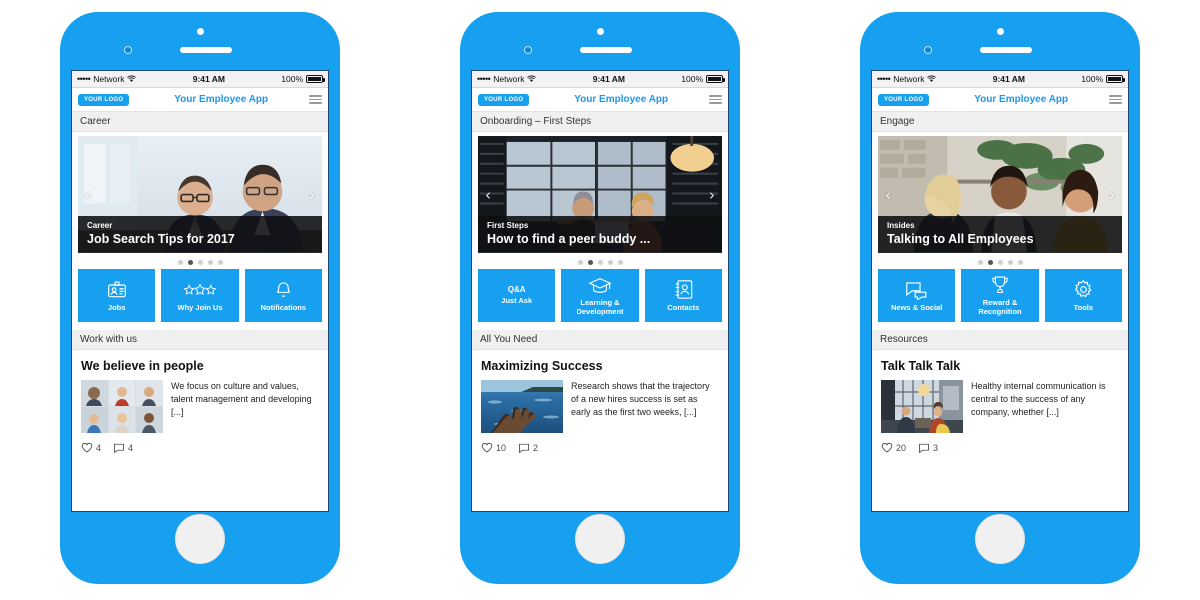  I want to click on comment-count: 4, so click(131, 447).